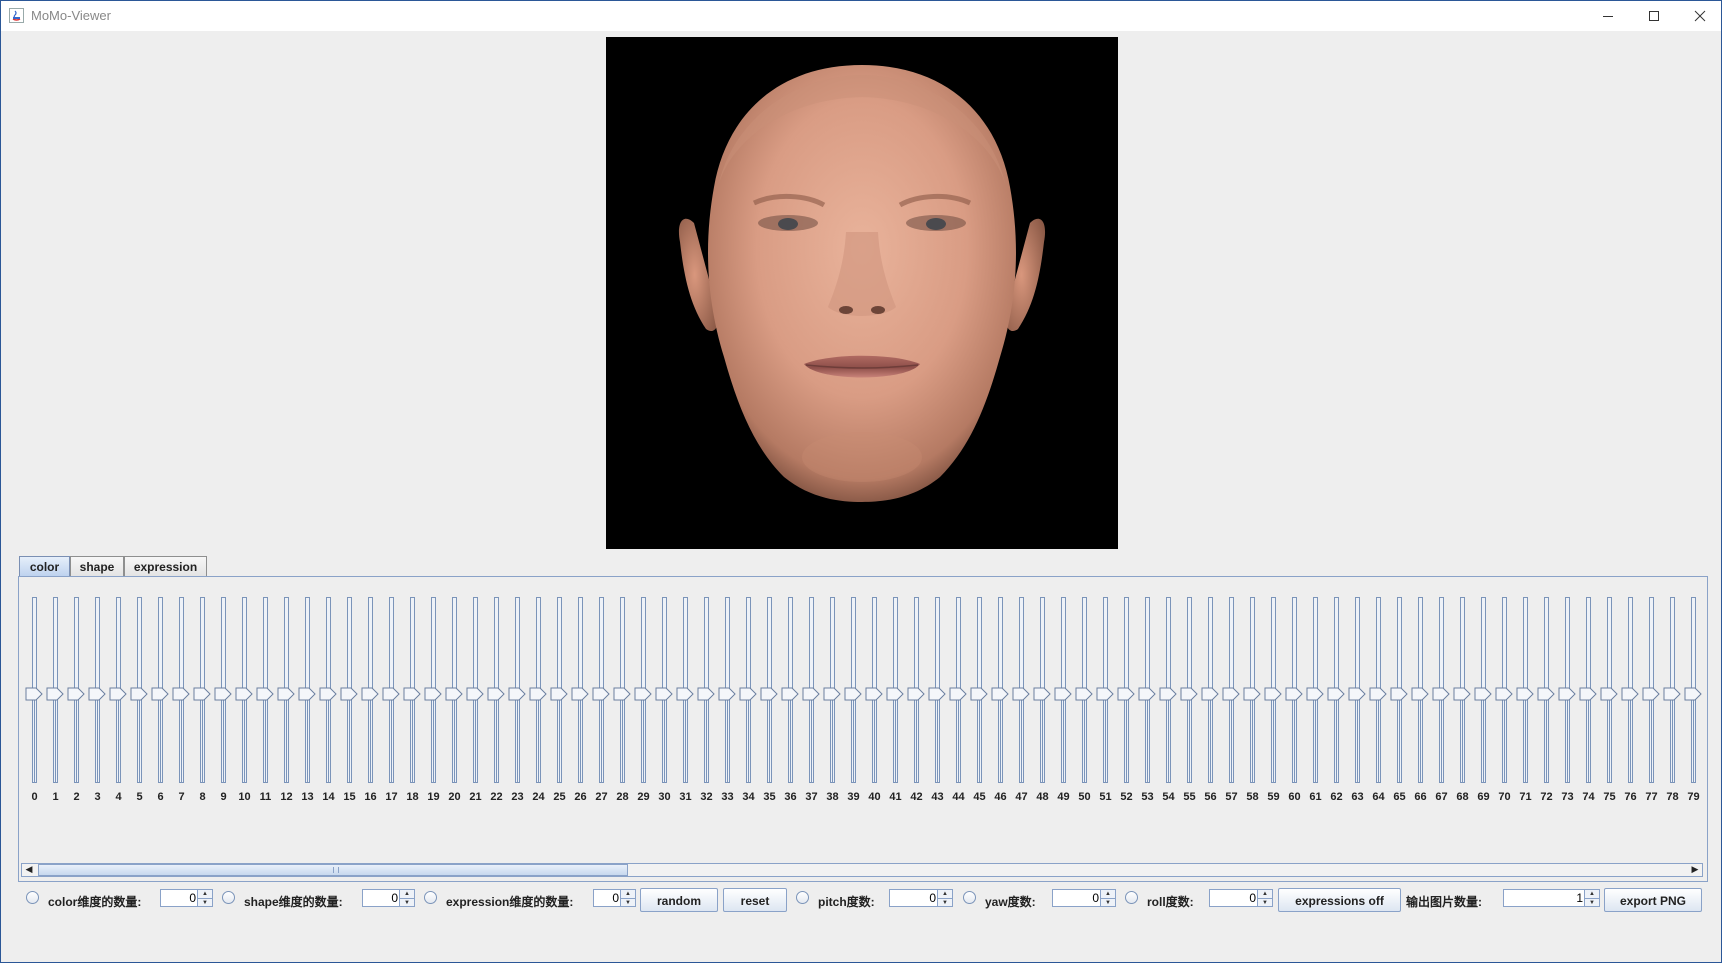 The width and height of the screenshot is (1722, 963). I want to click on shape-dims-value: 0, so click(394, 898).